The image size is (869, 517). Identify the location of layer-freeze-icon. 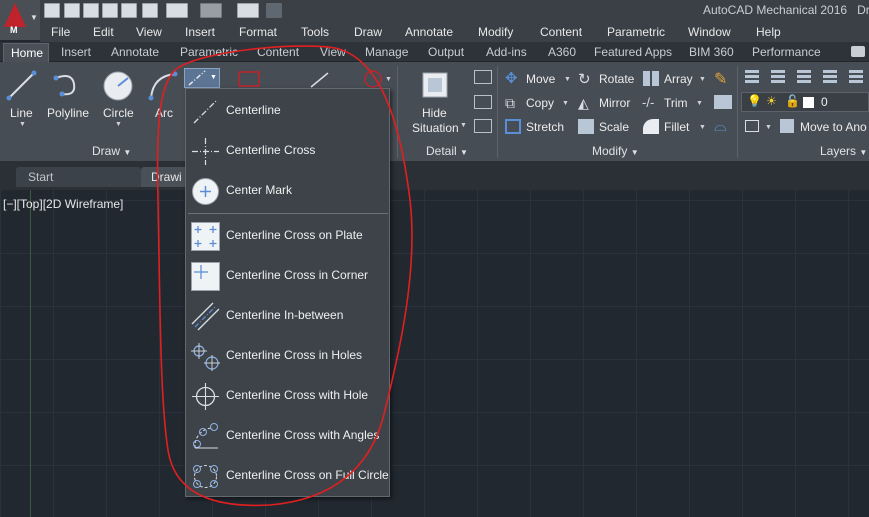
(830, 77).